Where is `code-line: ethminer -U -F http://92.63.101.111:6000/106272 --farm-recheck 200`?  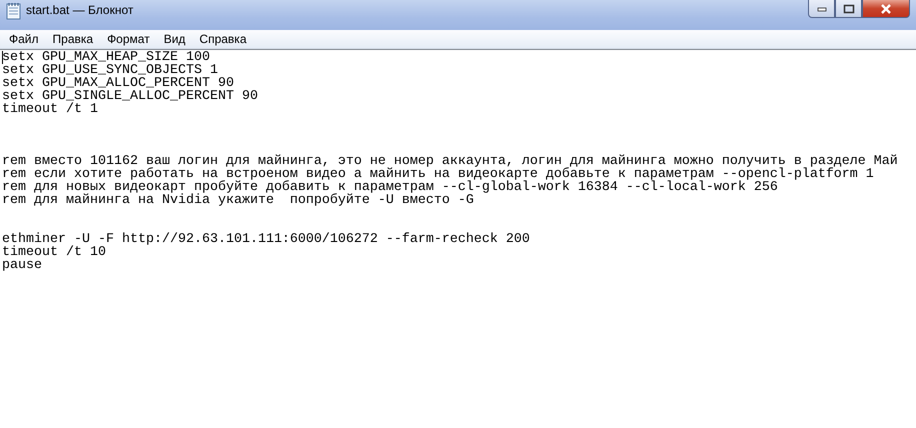 code-line: ethminer -U -F http://92.63.101.111:6000/106272 --farm-recheck 200 is located at coordinates (266, 239).